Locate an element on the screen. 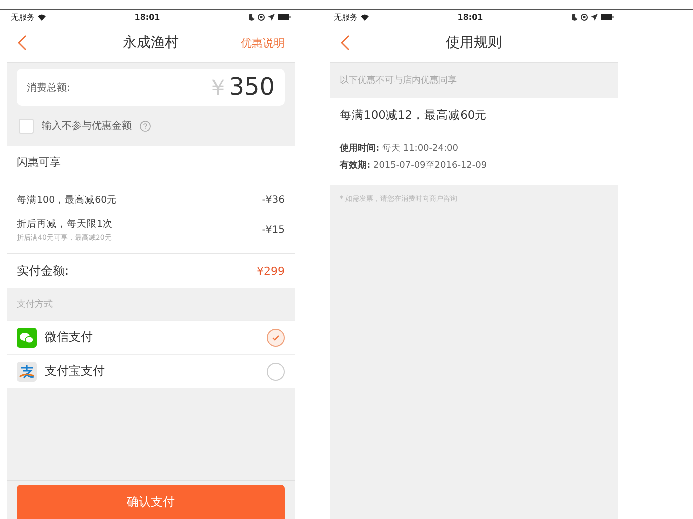  amount-field: 消费总额: ￥350 is located at coordinates (151, 87).